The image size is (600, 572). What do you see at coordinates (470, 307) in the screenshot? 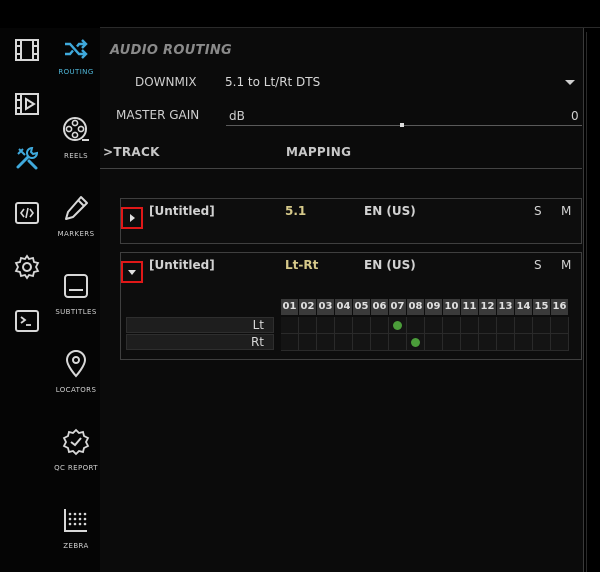
I see `channel-number: 11` at bounding box center [470, 307].